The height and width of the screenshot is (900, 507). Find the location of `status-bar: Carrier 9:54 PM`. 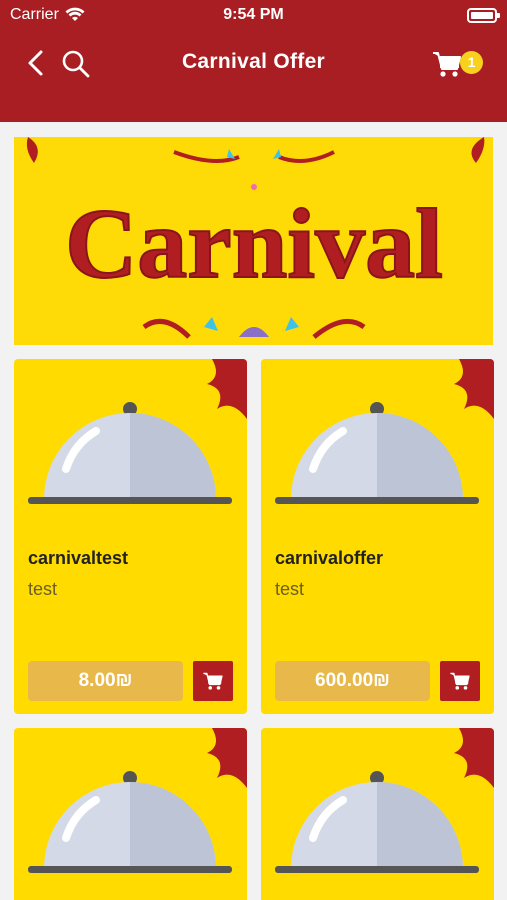

status-bar: Carrier 9:54 PM is located at coordinates (253, 16).